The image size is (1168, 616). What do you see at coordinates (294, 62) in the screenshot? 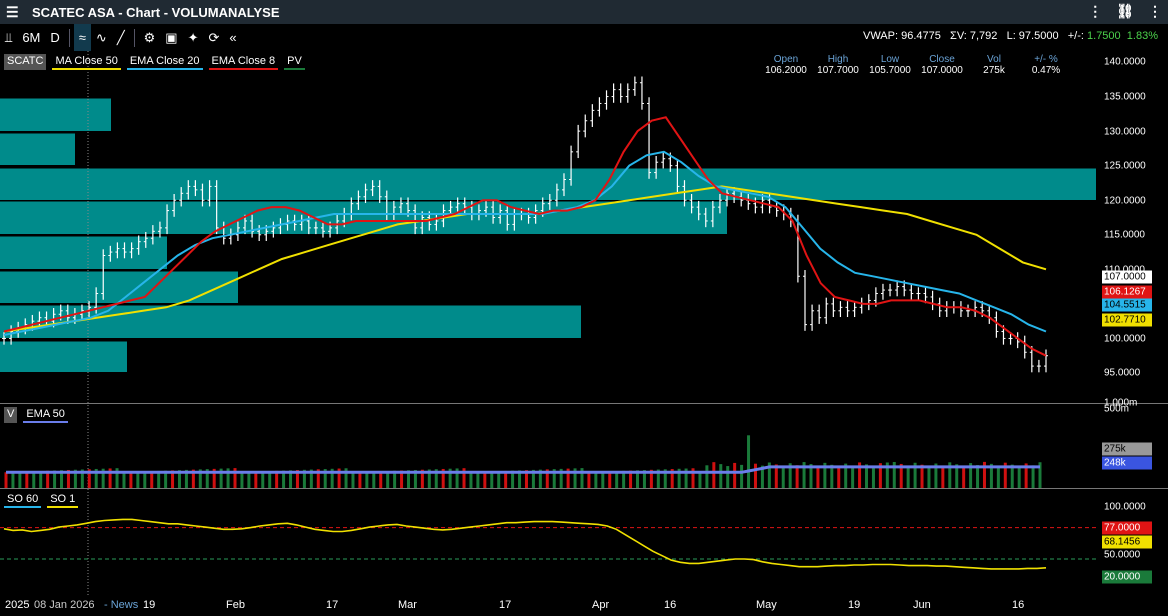
I see `legend-pv: PV` at bounding box center [294, 62].